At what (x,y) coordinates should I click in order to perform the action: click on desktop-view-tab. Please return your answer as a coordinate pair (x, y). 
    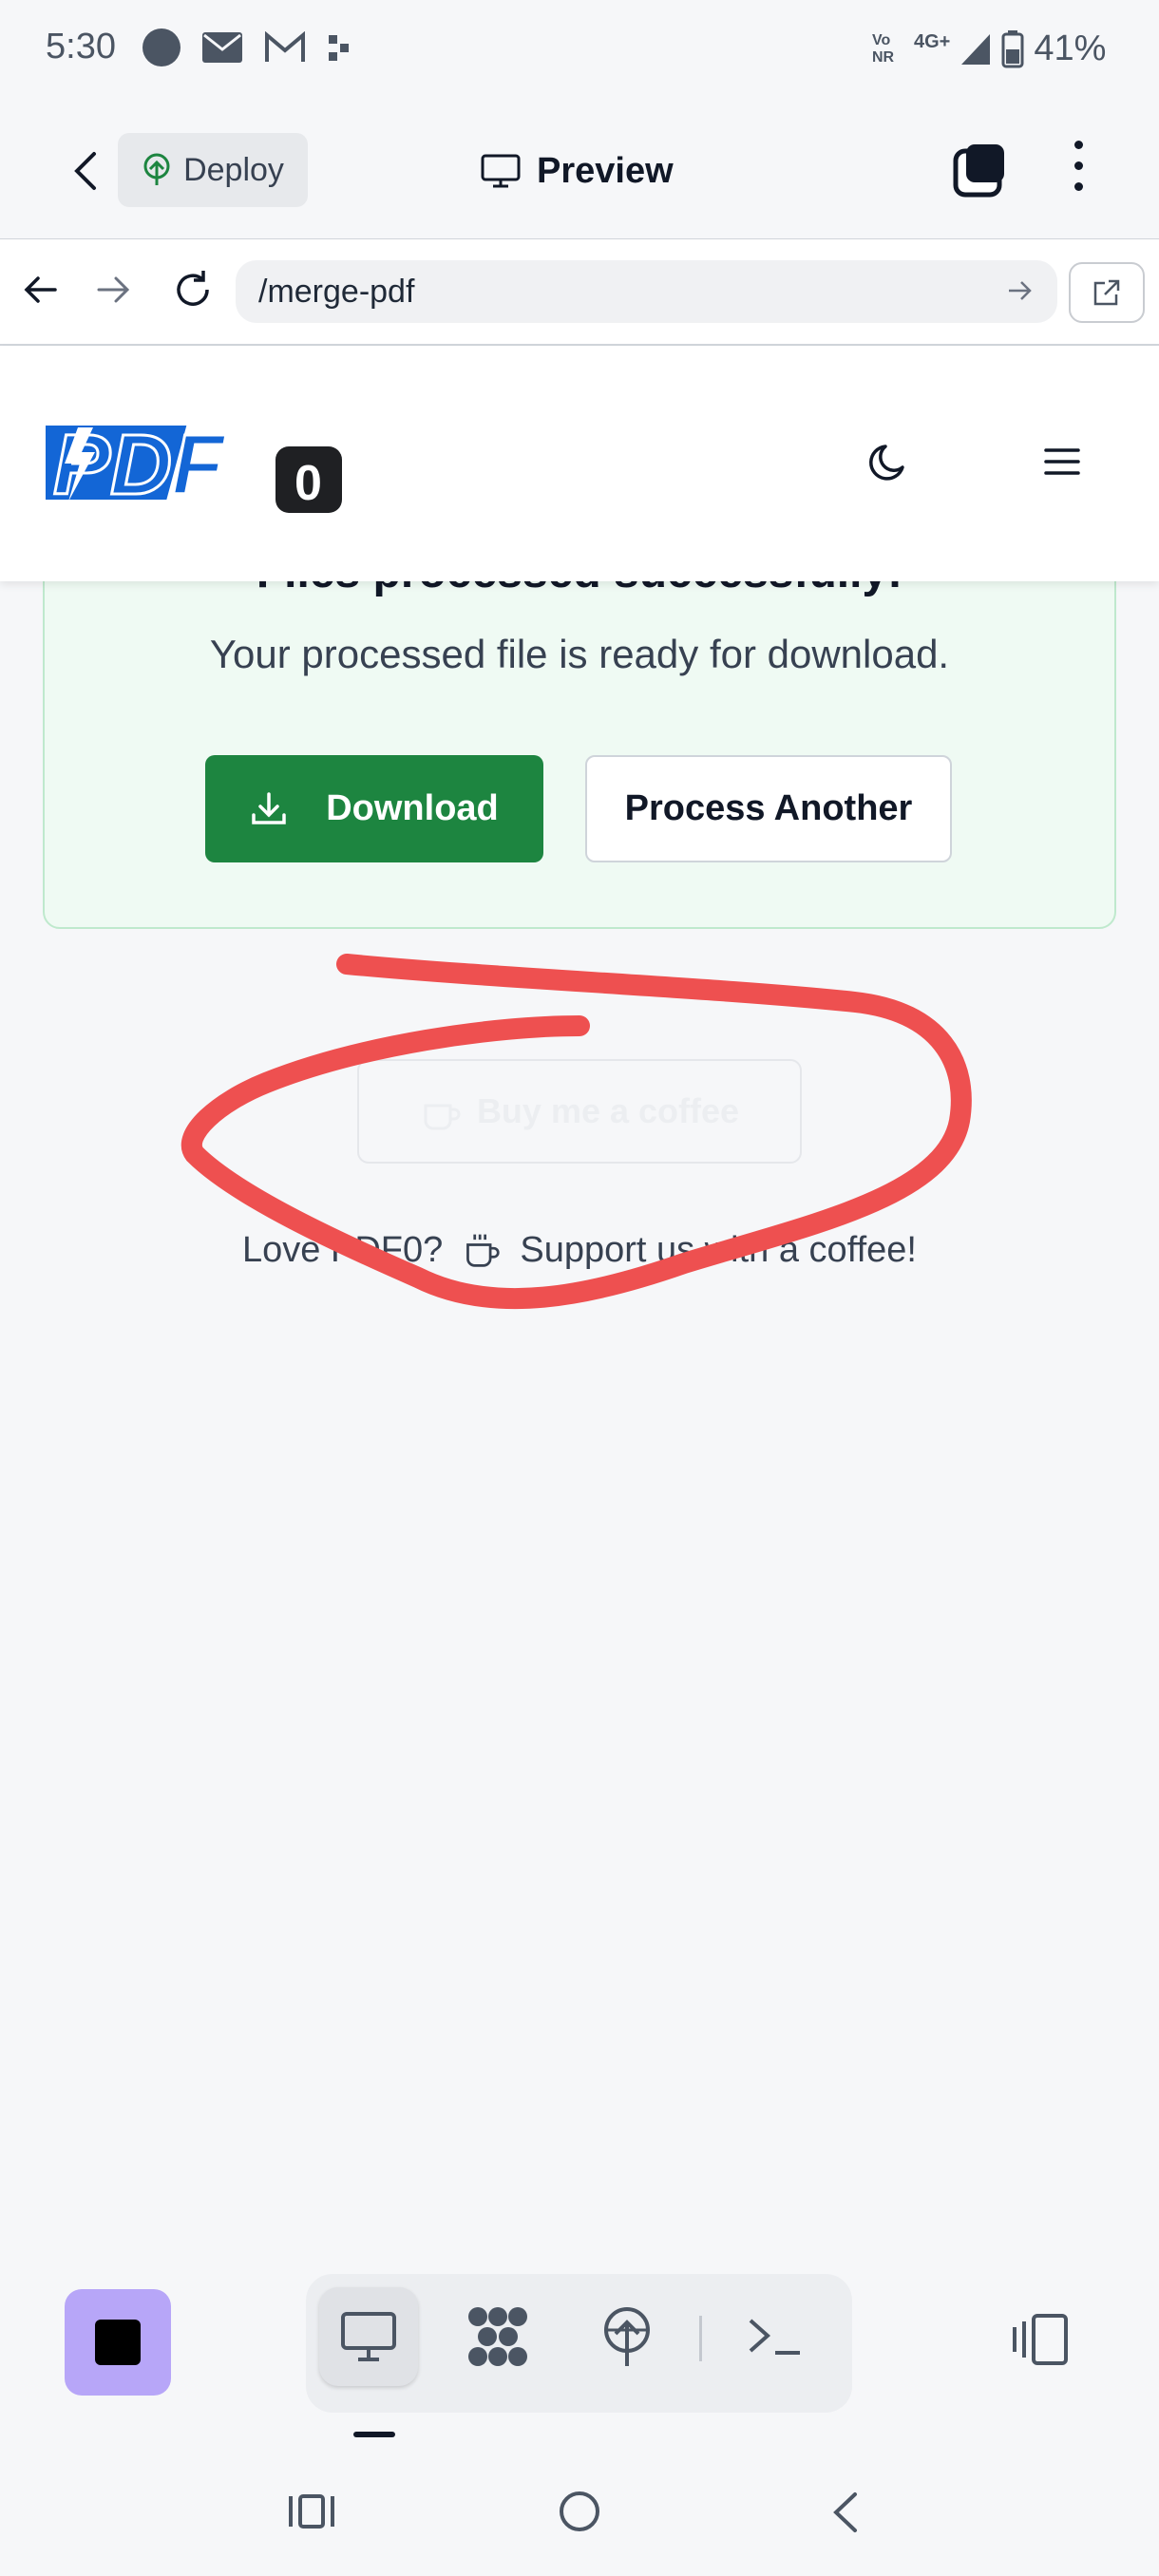
    Looking at the image, I should click on (368, 2336).